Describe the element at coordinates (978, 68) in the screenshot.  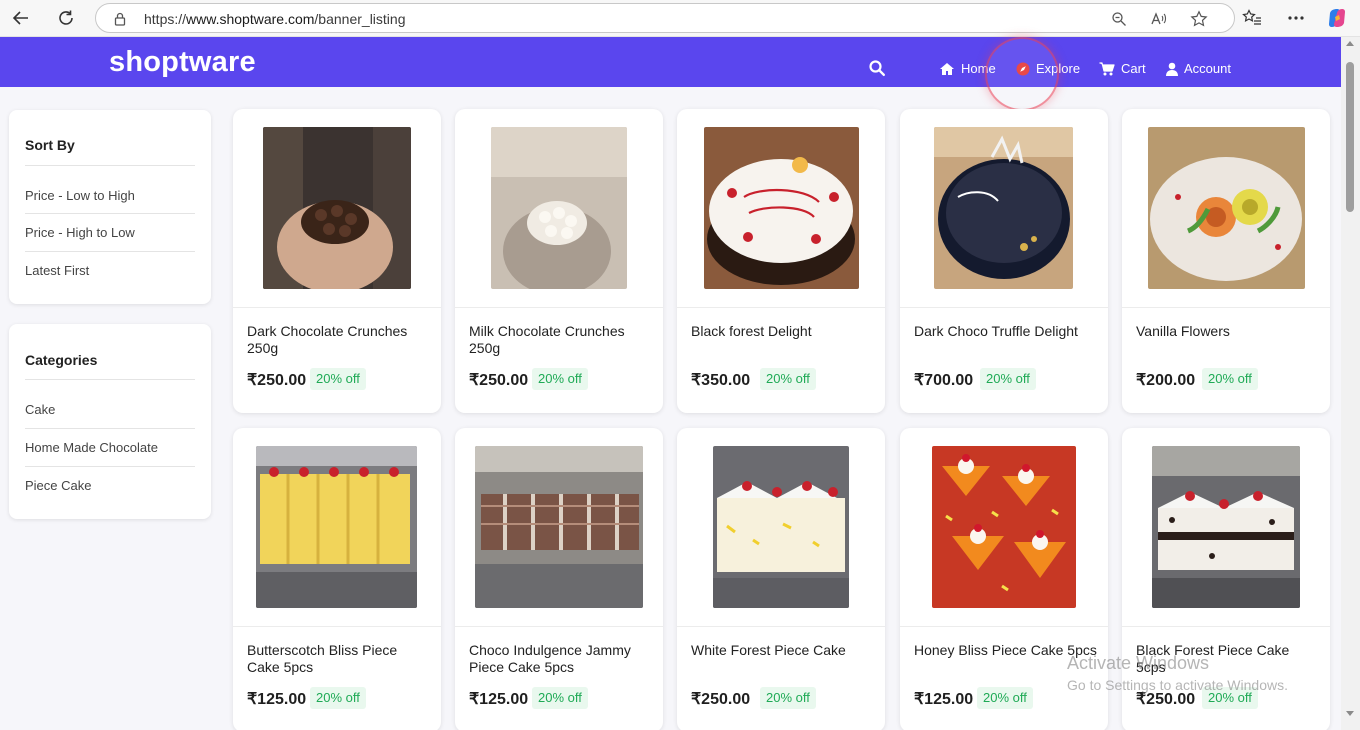
I see `nav-home-label: Home` at that location.